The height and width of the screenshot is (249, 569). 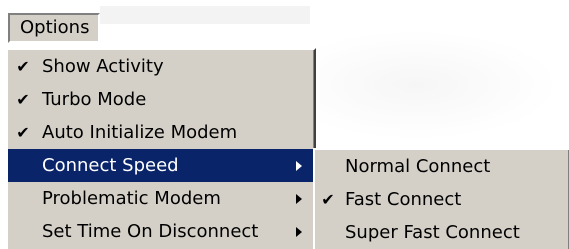 I want to click on menu-item-label: Auto Initialize Modem, so click(x=140, y=132).